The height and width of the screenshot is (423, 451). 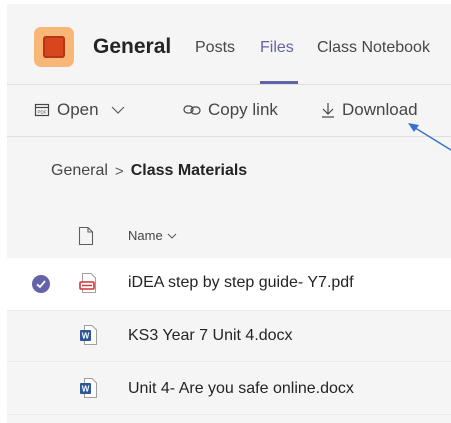 I want to click on annotation-arrow, so click(x=429, y=137).